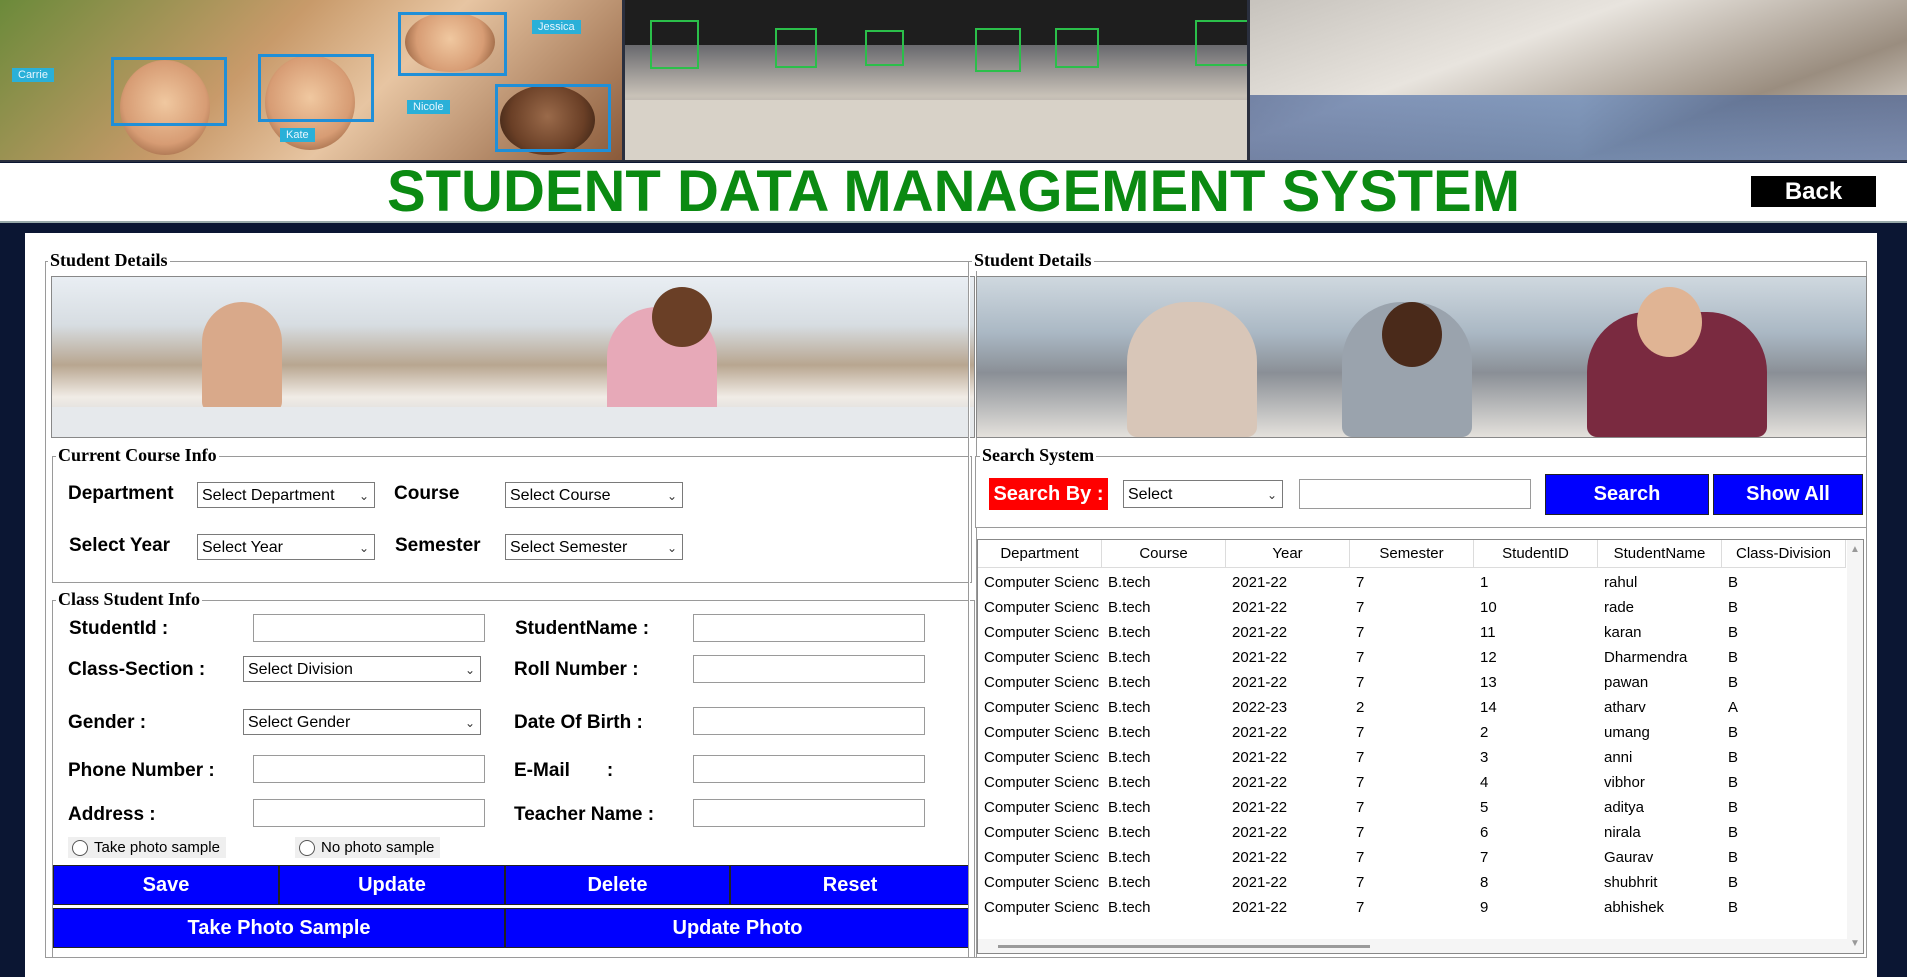  Describe the element at coordinates (1412, 857) in the screenshot. I see `table-row: Computer Scienc B.tech 2021-22 7 7 Gaurav B` at that location.